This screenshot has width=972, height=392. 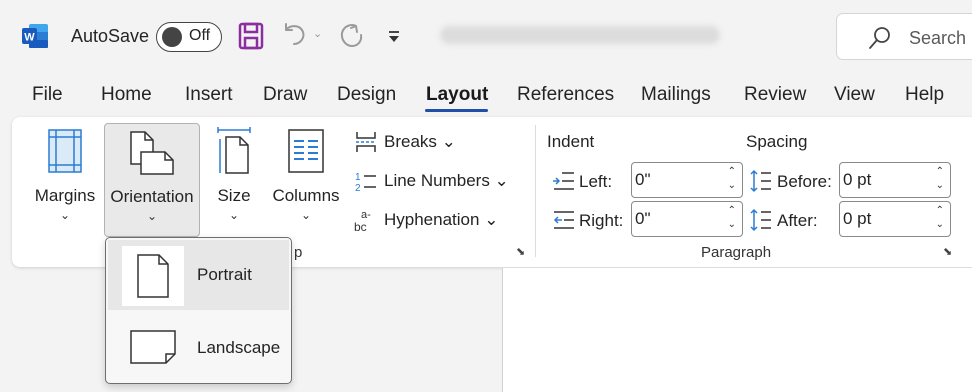 I want to click on orientation-button: Orientation ⌄, so click(x=152, y=180).